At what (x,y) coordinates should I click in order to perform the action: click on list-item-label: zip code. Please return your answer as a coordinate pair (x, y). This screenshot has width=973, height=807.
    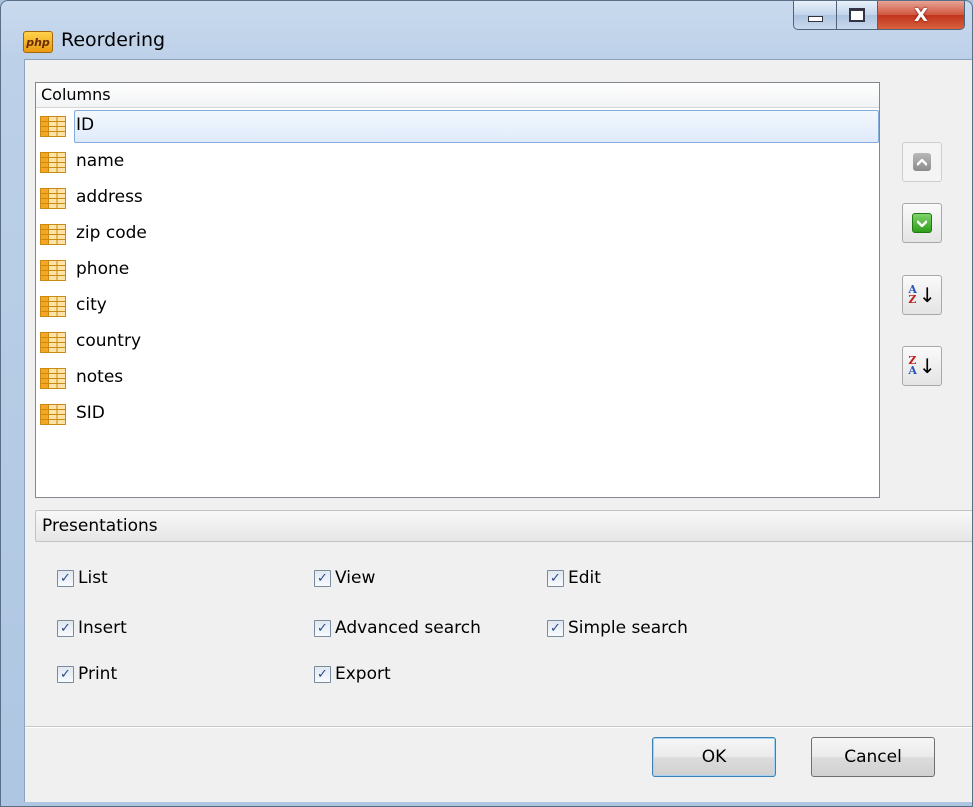
    Looking at the image, I should click on (111, 233).